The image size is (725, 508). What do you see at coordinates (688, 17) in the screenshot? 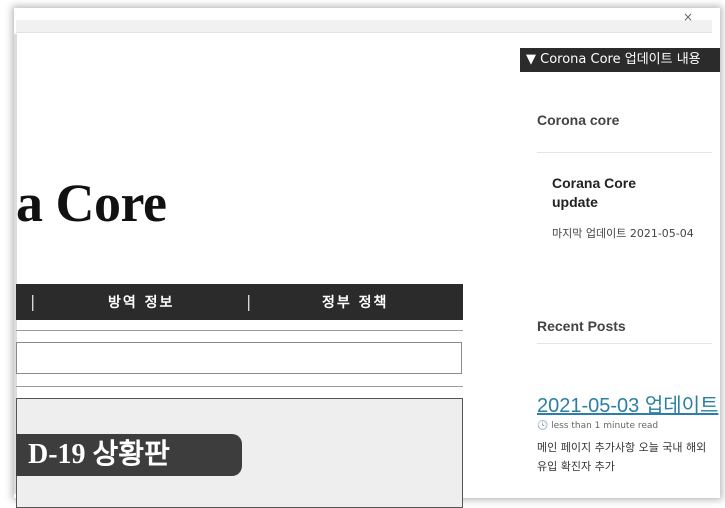
I see `close-icon: ×` at bounding box center [688, 17].